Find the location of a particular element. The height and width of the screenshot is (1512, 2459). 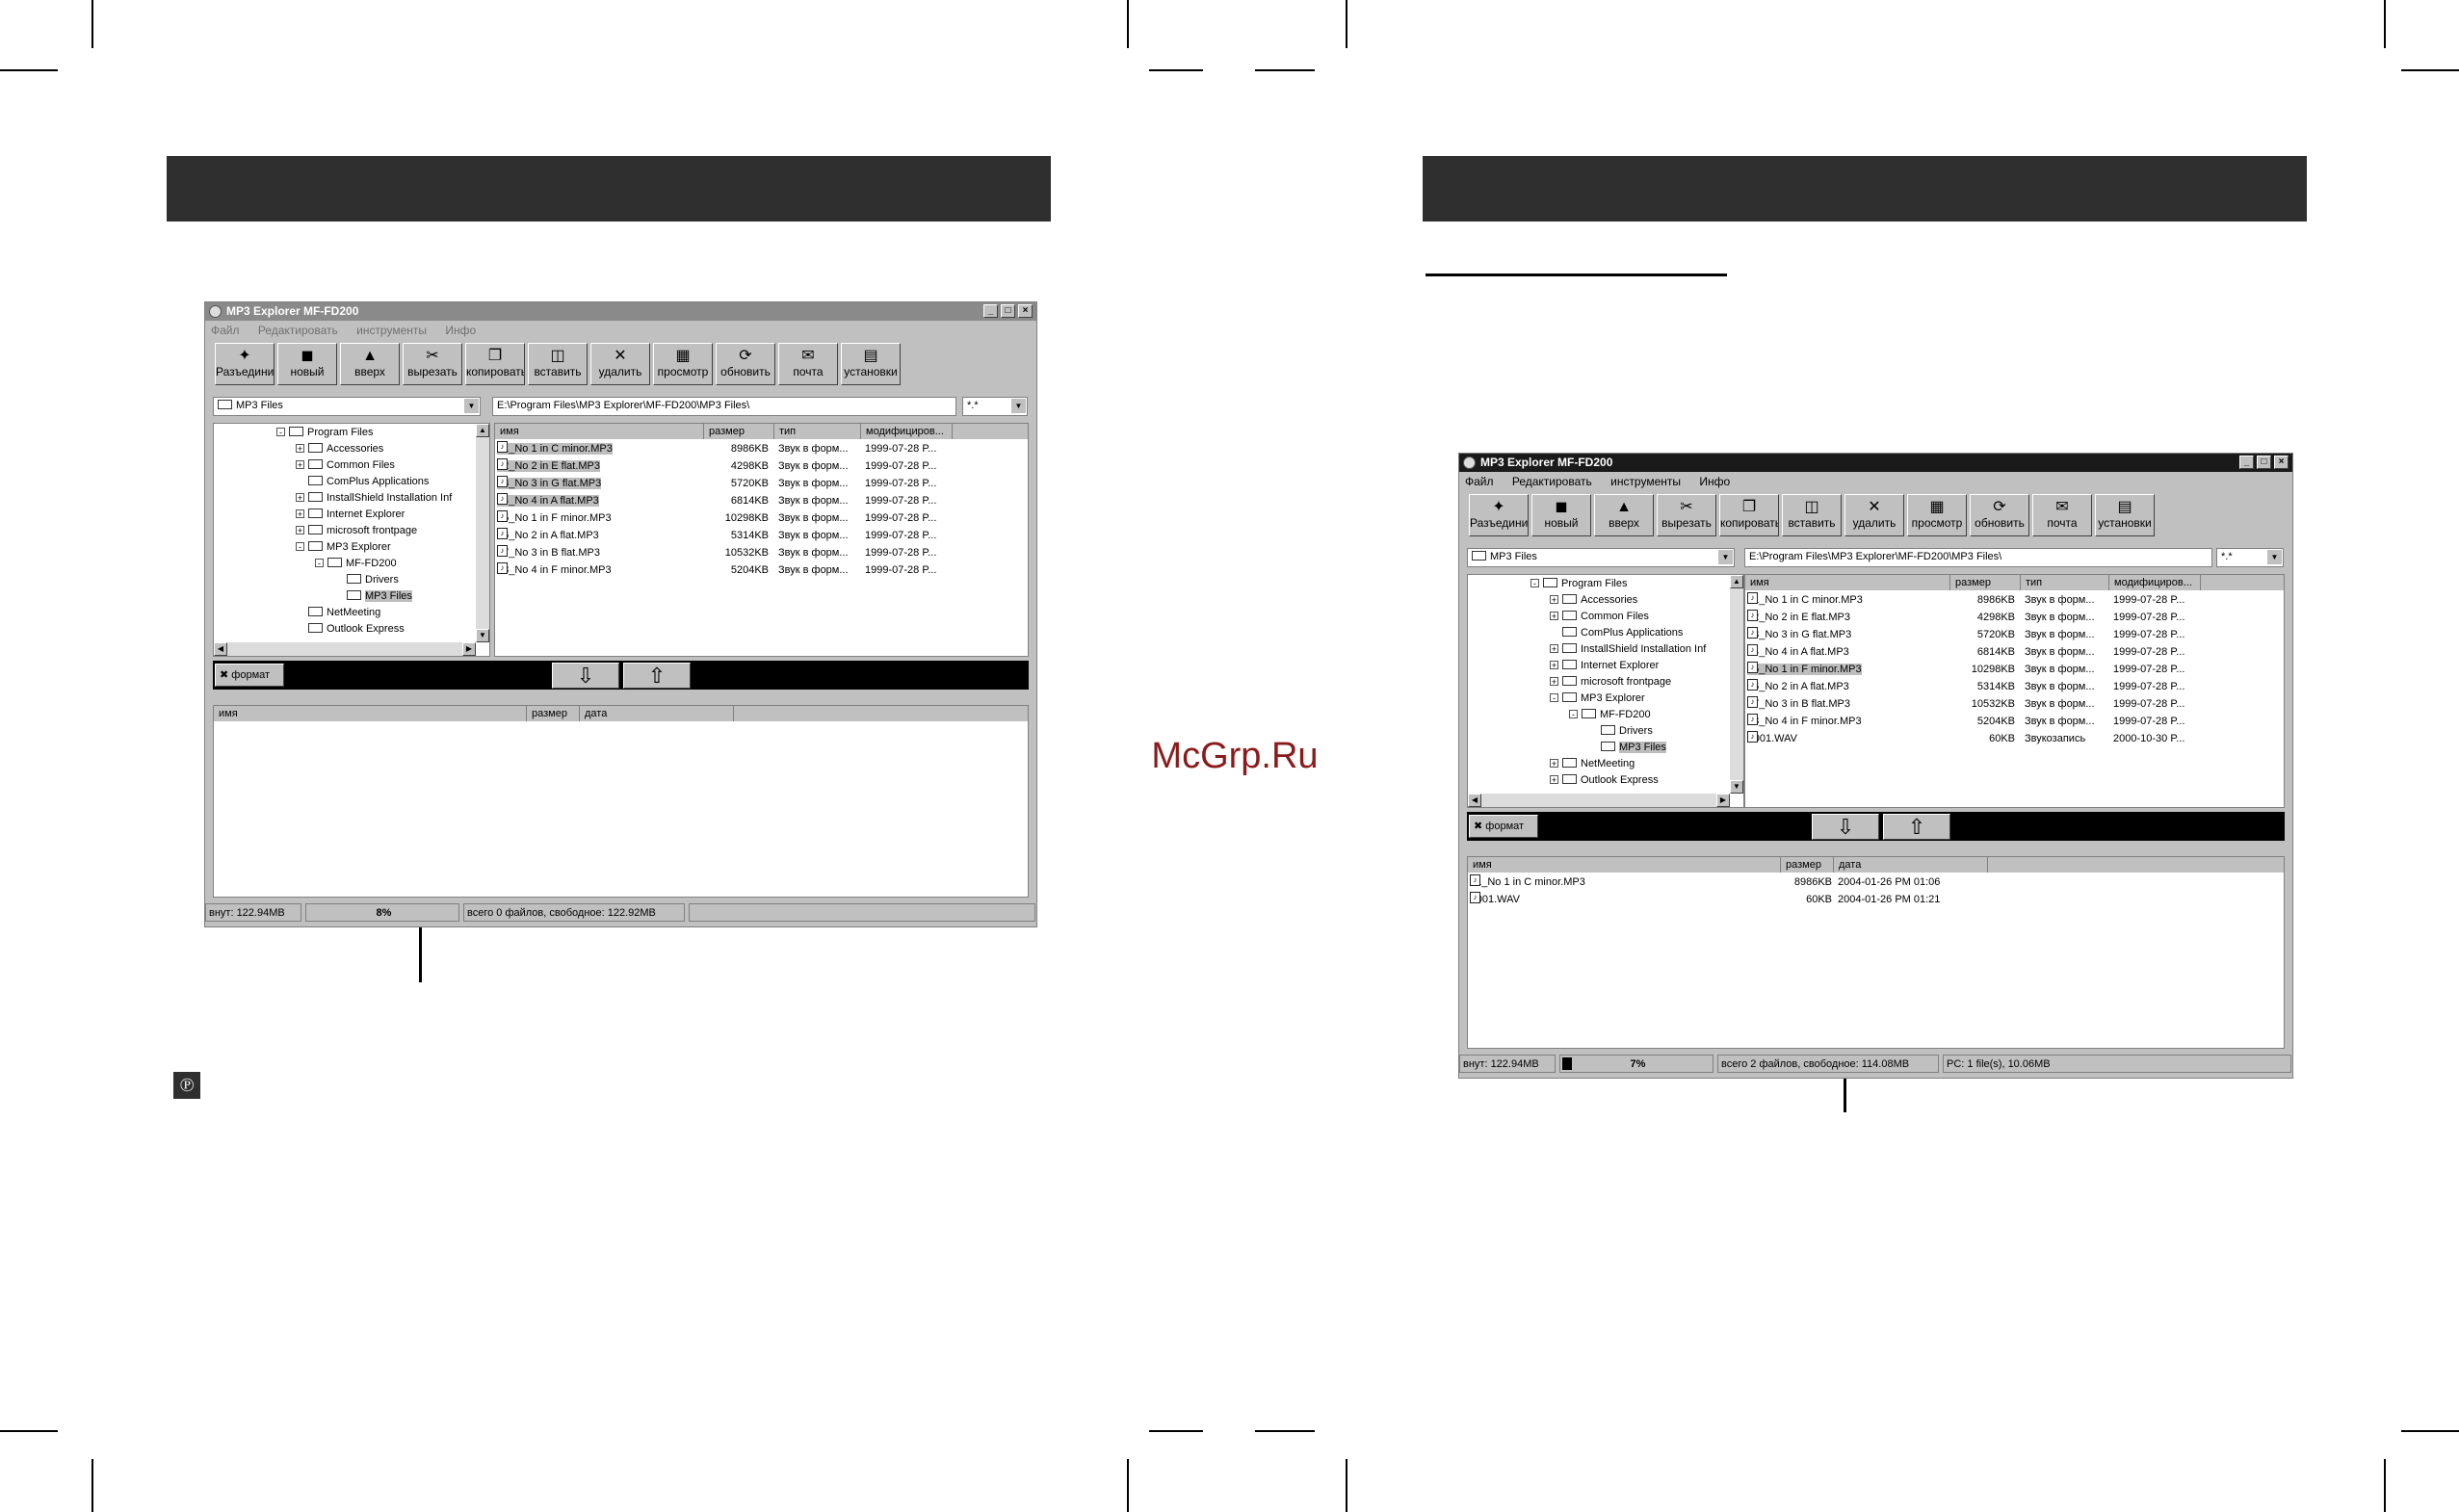

scroll-right-icon: ▶ is located at coordinates (469, 649).